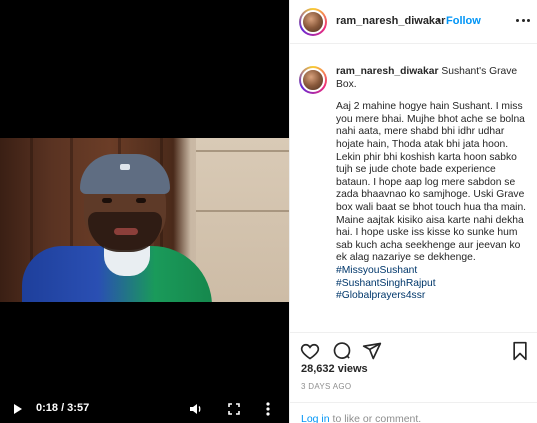  Describe the element at coordinates (313, 80) in the screenshot. I see `caption-avatar` at that location.